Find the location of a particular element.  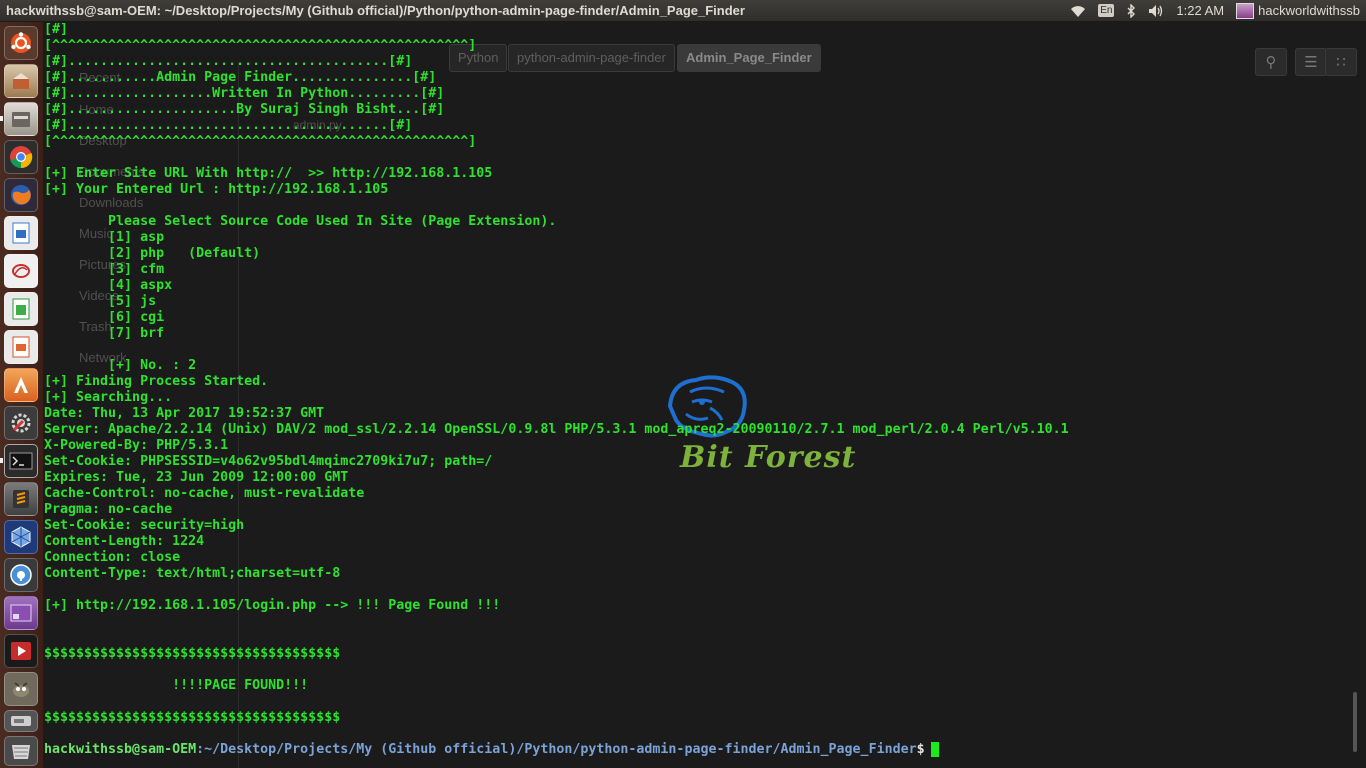

text-cursor is located at coordinates (934, 749).